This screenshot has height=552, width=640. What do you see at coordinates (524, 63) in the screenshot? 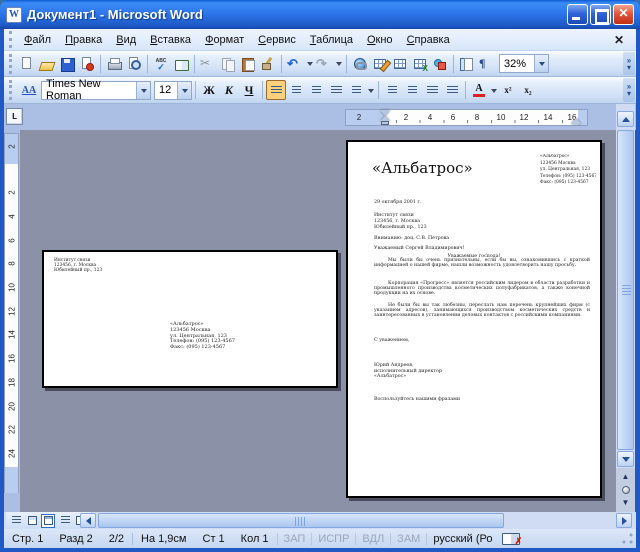
I see `zoom-combo: 32%` at bounding box center [524, 63].